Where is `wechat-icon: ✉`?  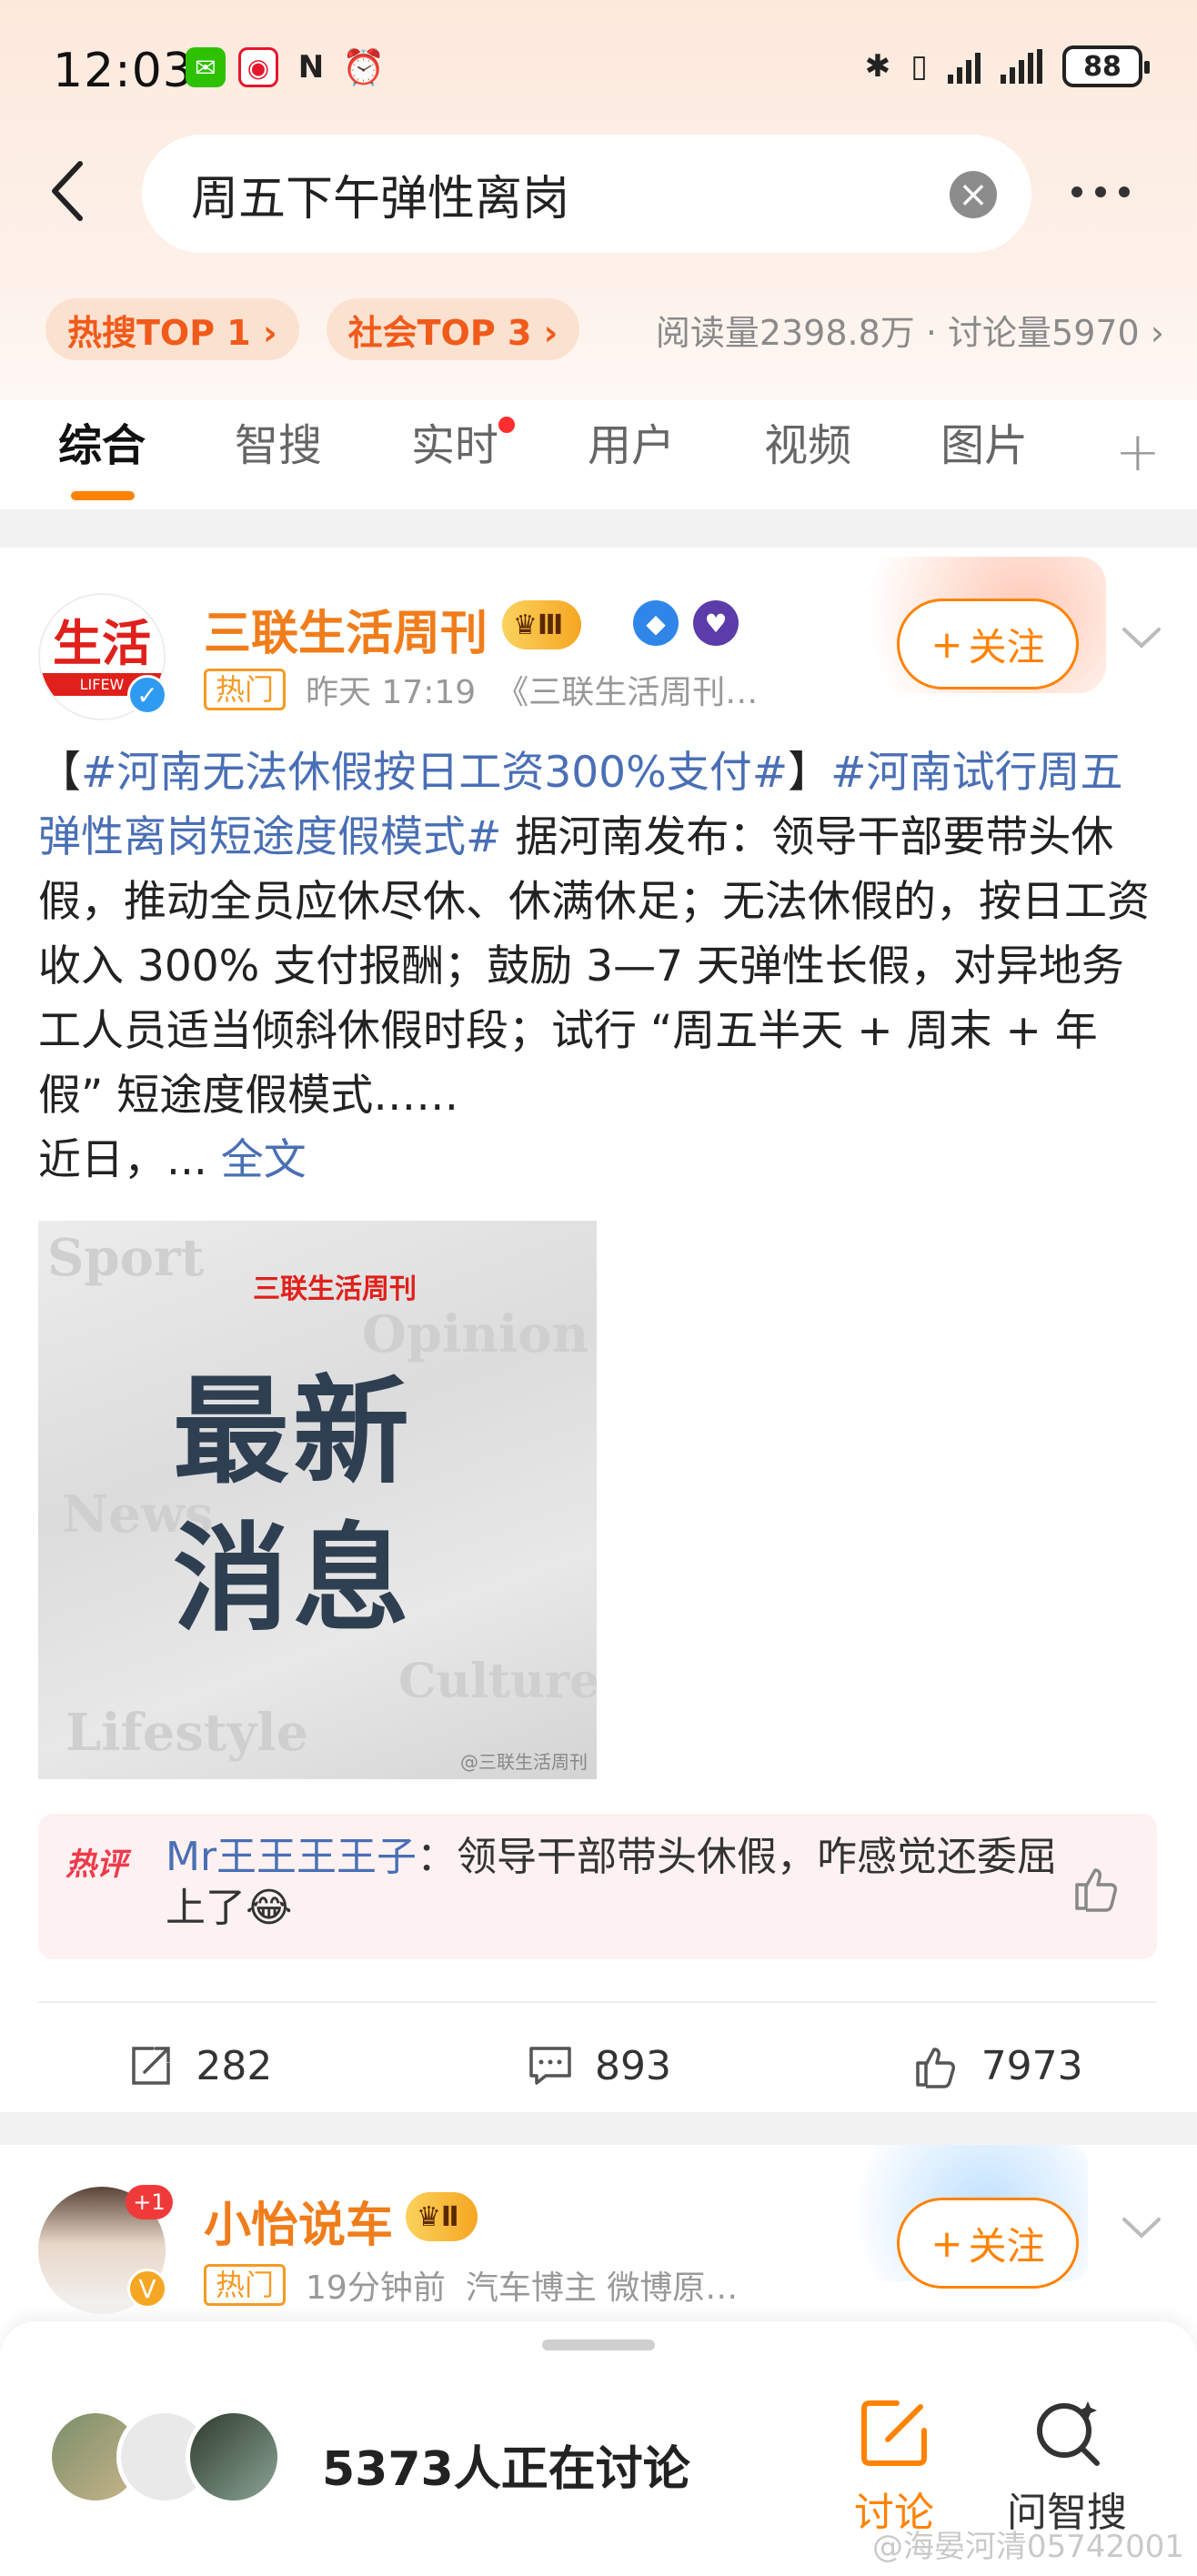 wechat-icon: ✉ is located at coordinates (206, 67).